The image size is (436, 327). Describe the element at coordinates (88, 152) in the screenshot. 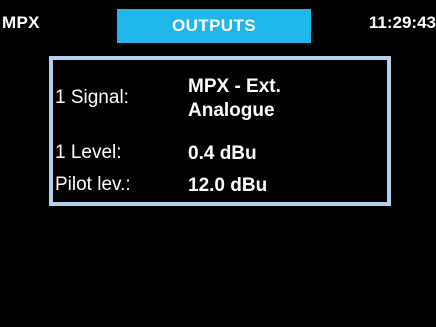

I see `level-label: 1 Level:` at that location.